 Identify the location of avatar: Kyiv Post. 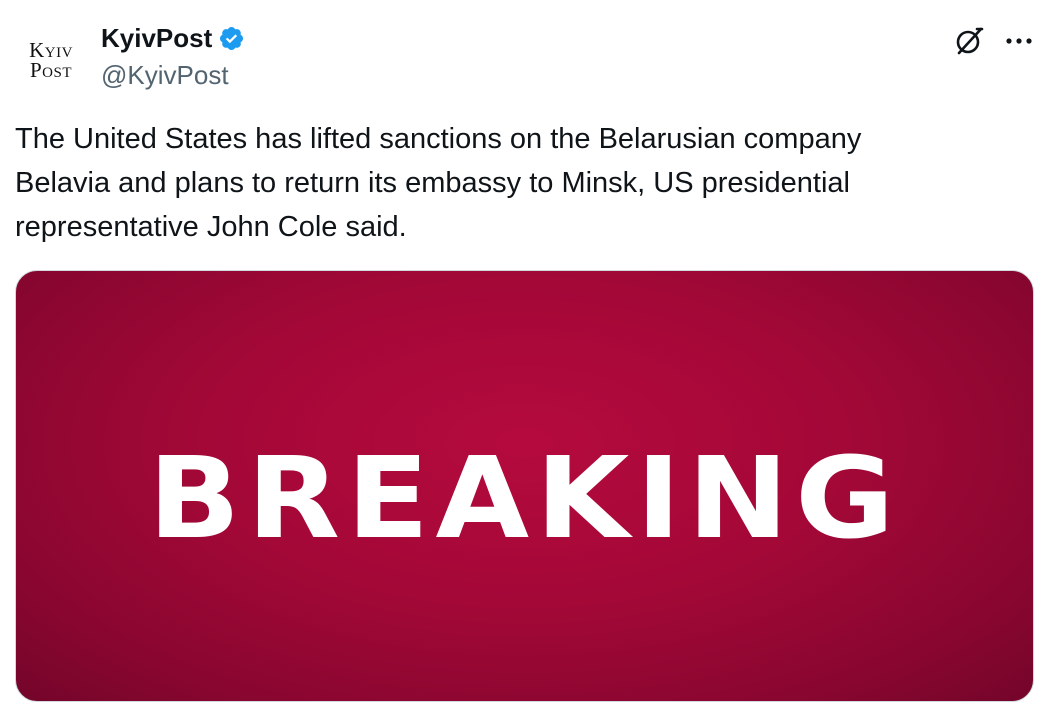
(51, 60).